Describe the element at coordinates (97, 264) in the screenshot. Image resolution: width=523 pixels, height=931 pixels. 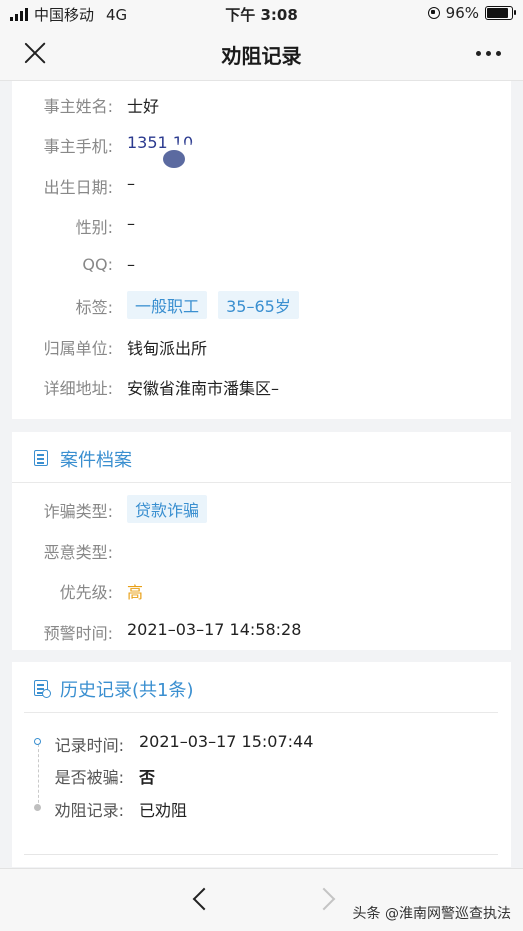
I see `info-label: QQ:` at that location.